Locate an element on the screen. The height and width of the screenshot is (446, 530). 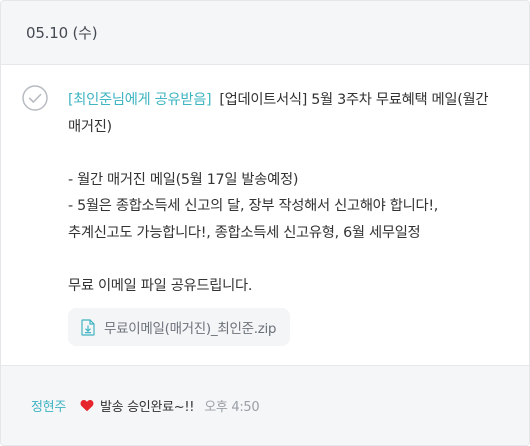
date-label: 05.10 (수) is located at coordinates (62, 33).